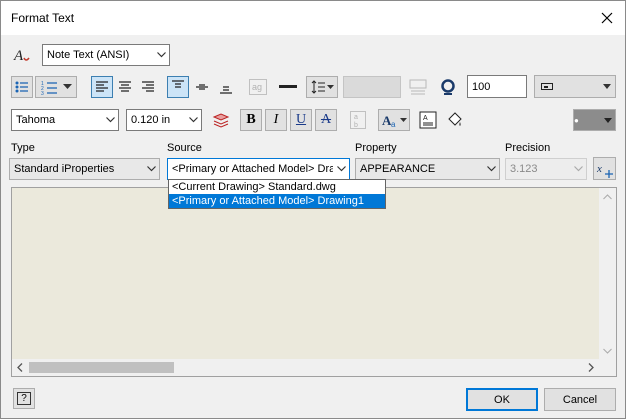 This screenshot has height=419, width=626. I want to click on line-button, so click(288, 87).